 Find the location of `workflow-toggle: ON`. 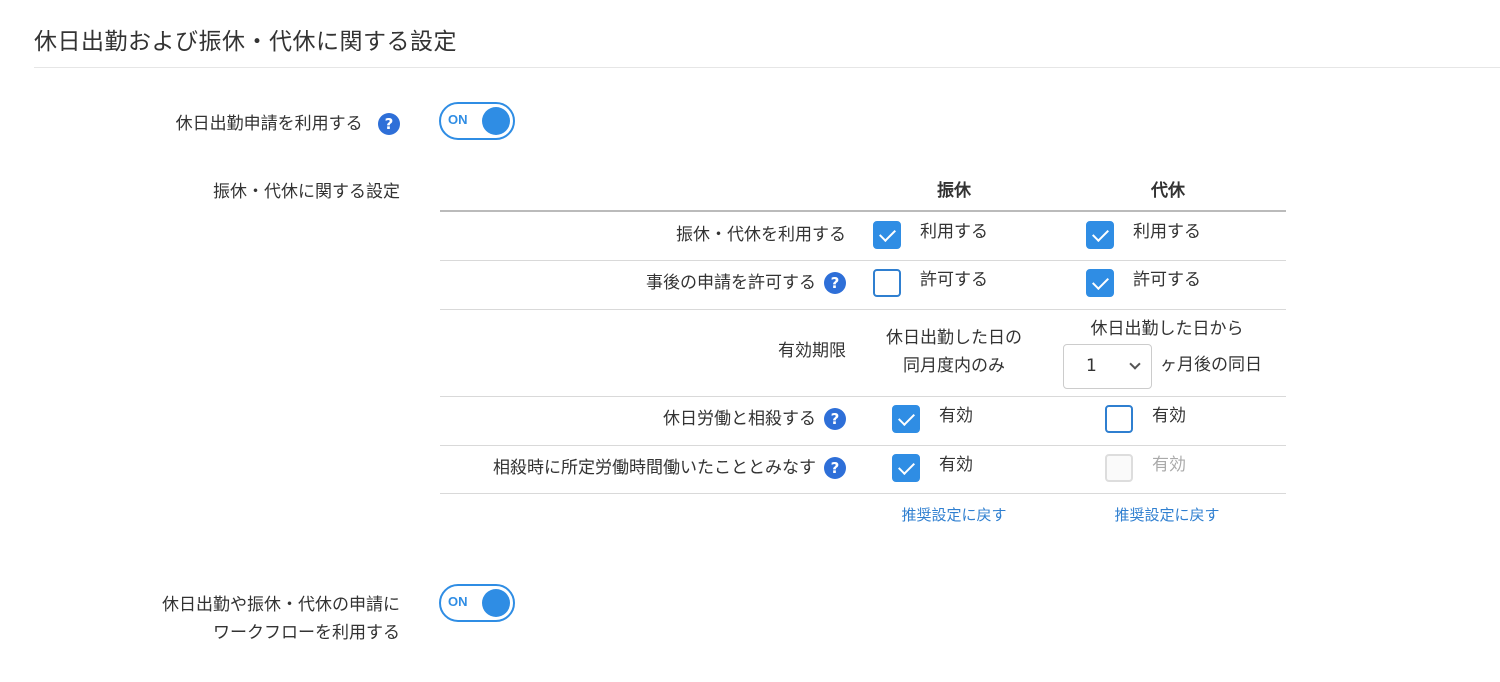

workflow-toggle: ON is located at coordinates (477, 603).